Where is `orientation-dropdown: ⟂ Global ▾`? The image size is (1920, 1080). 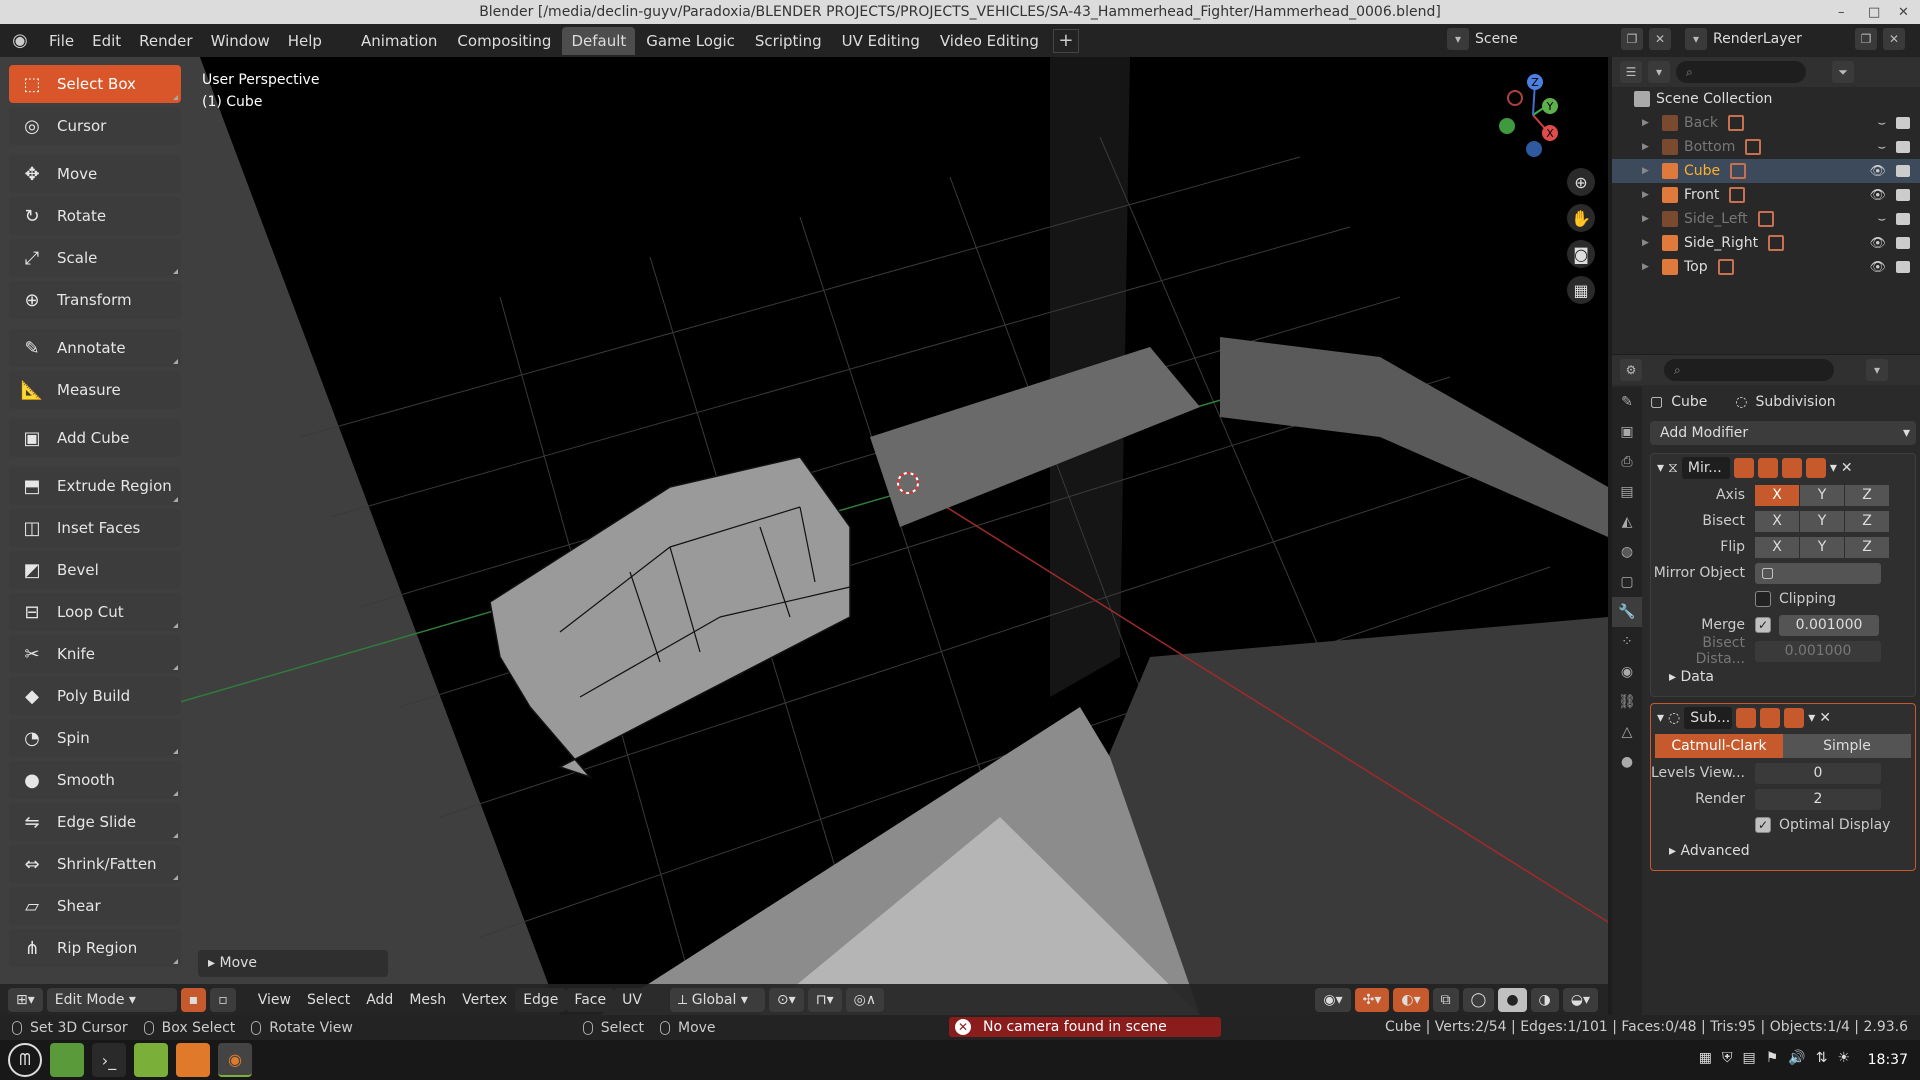 orientation-dropdown: ⟂ Global ▾ is located at coordinates (717, 1000).